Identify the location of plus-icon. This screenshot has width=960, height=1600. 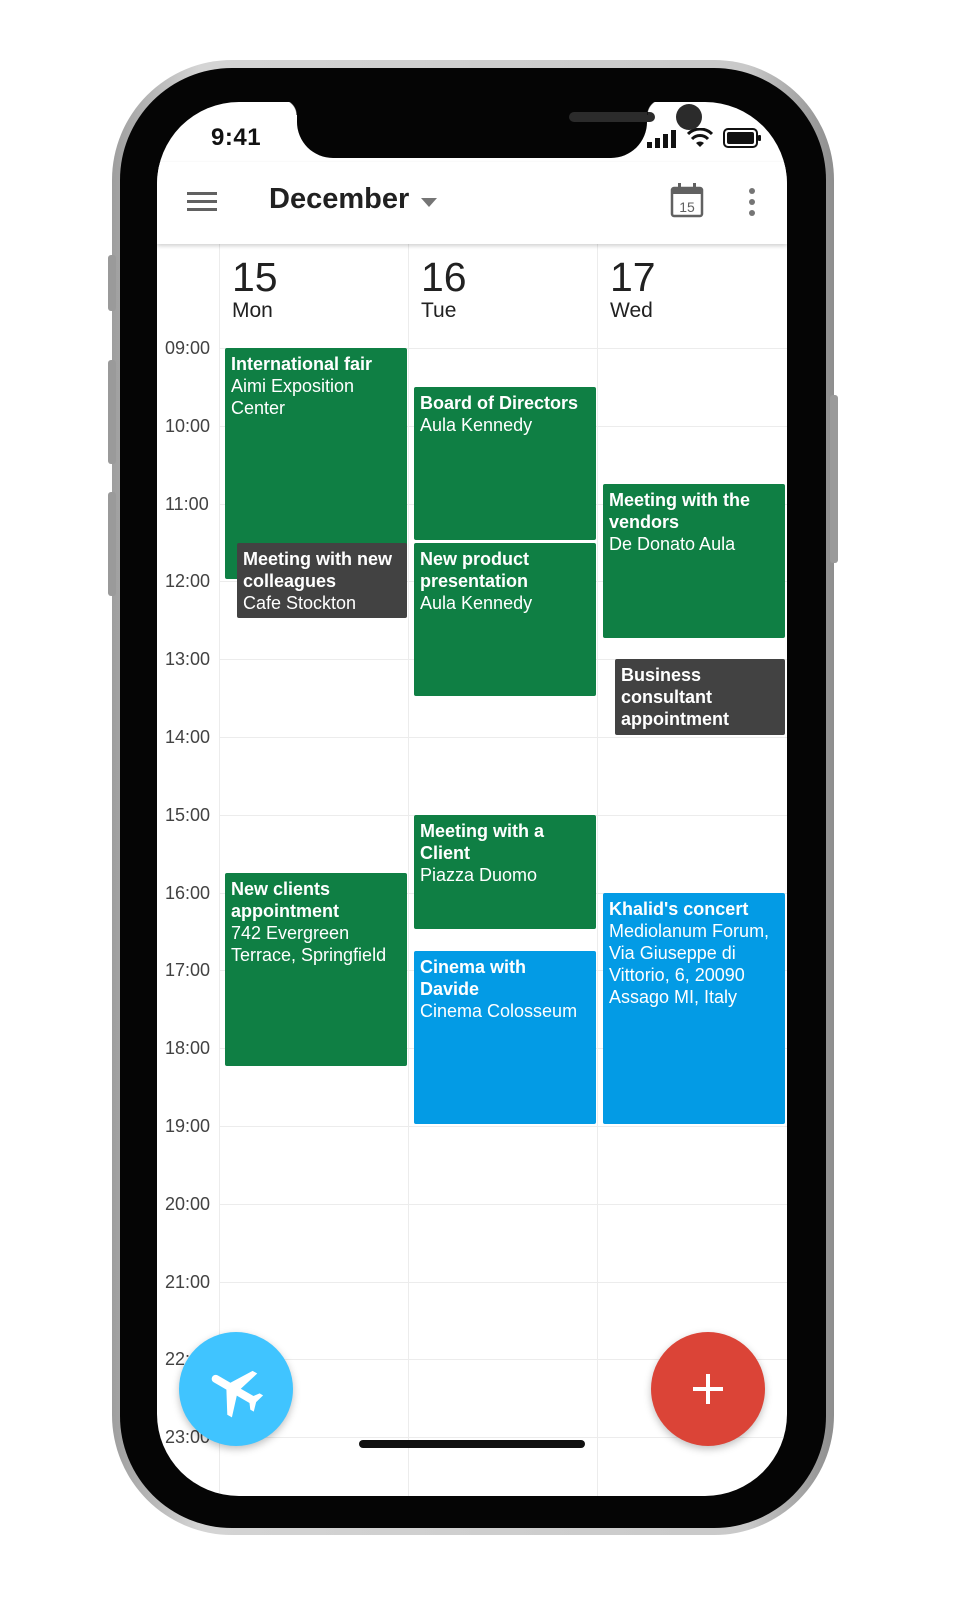
(708, 1389).